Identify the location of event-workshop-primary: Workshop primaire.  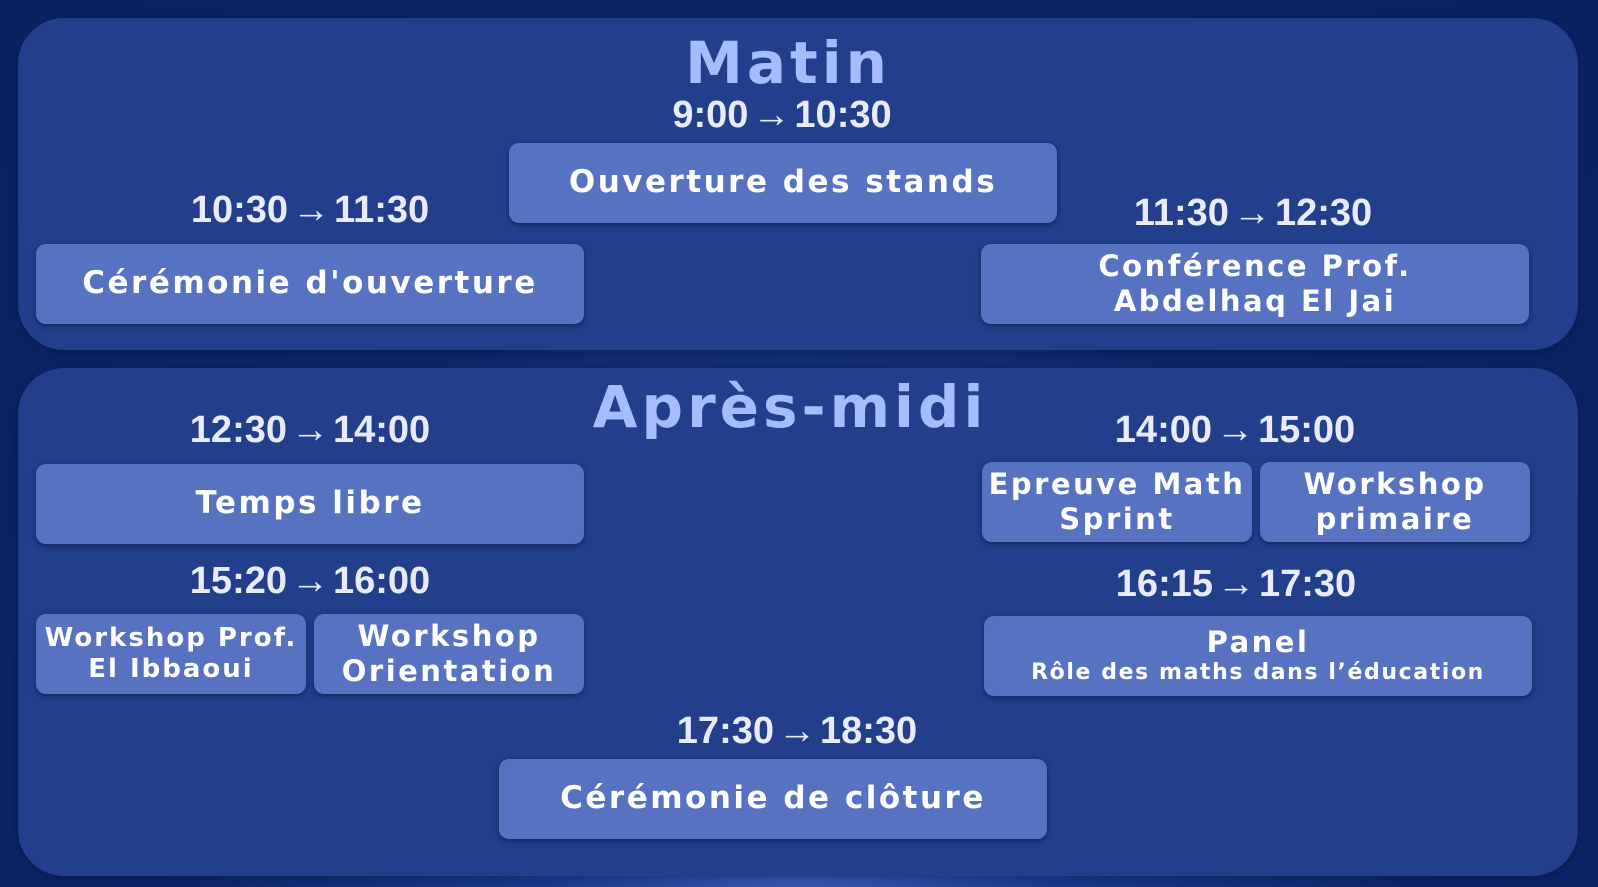
(1395, 502).